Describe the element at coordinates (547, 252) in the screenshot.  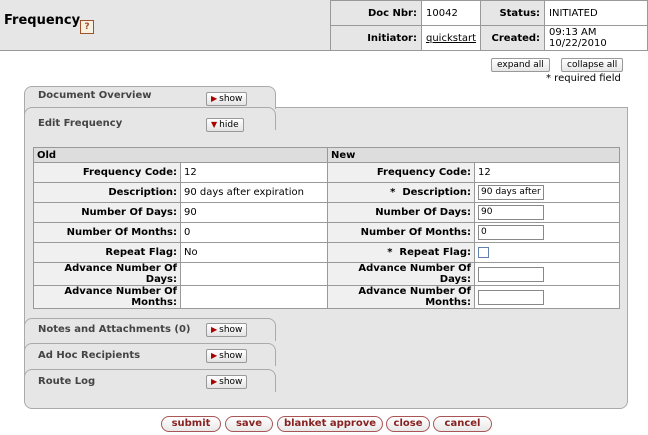
I see `new-repeat-flag-cell` at that location.